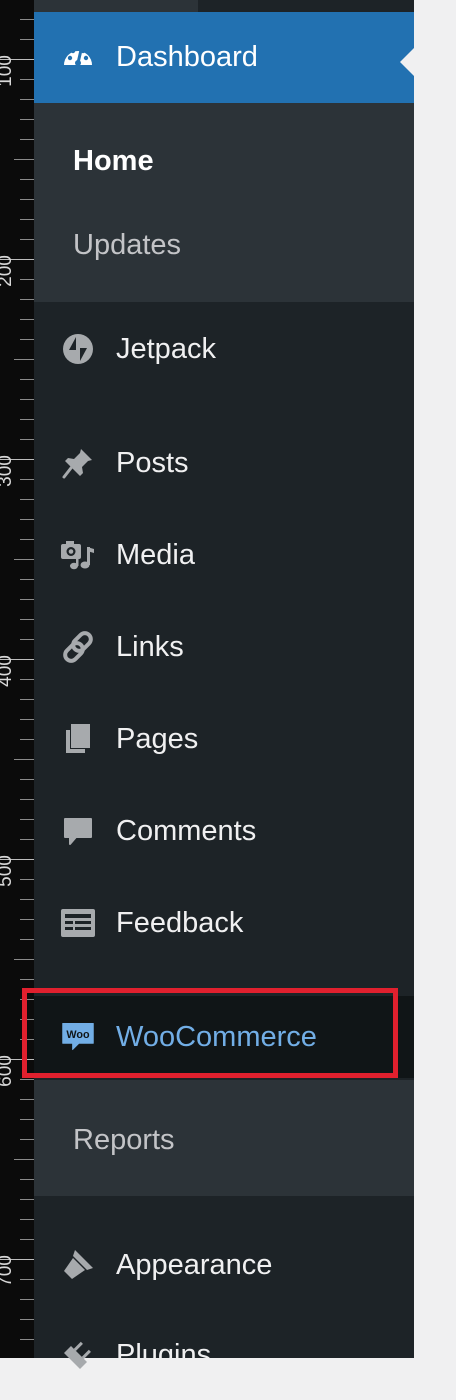 The width and height of the screenshot is (456, 1400). I want to click on menu-item-label: Comments, so click(186, 830).